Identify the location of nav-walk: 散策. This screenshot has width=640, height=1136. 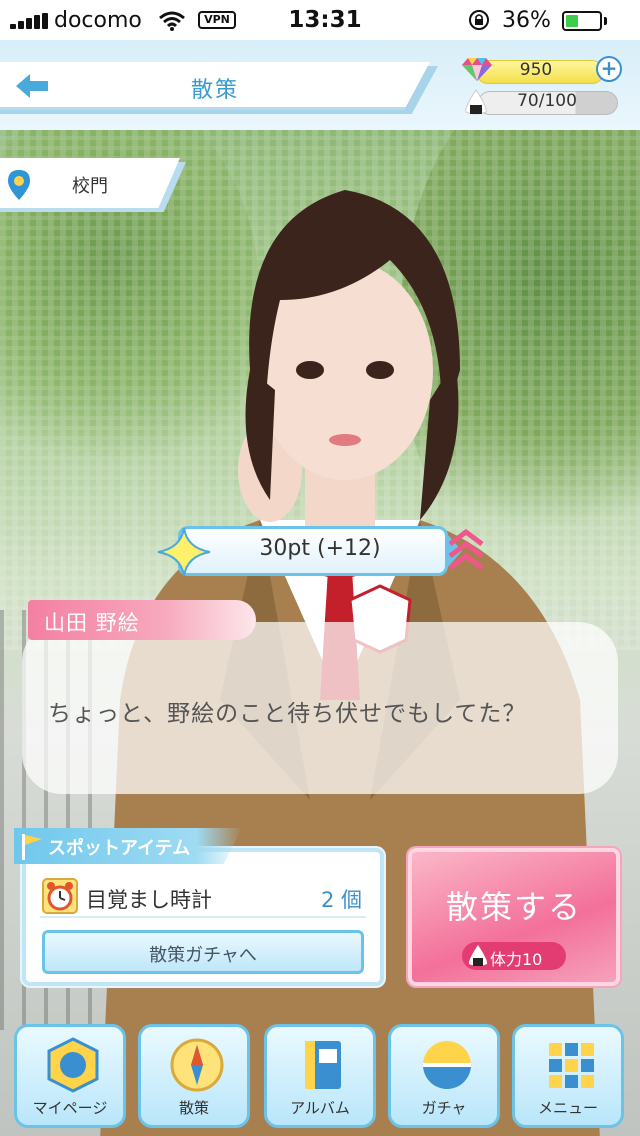
(194, 1076).